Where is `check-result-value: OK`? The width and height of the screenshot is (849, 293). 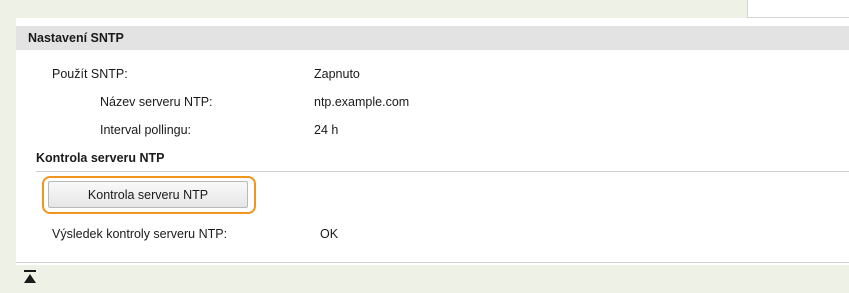
check-result-value: OK is located at coordinates (329, 234).